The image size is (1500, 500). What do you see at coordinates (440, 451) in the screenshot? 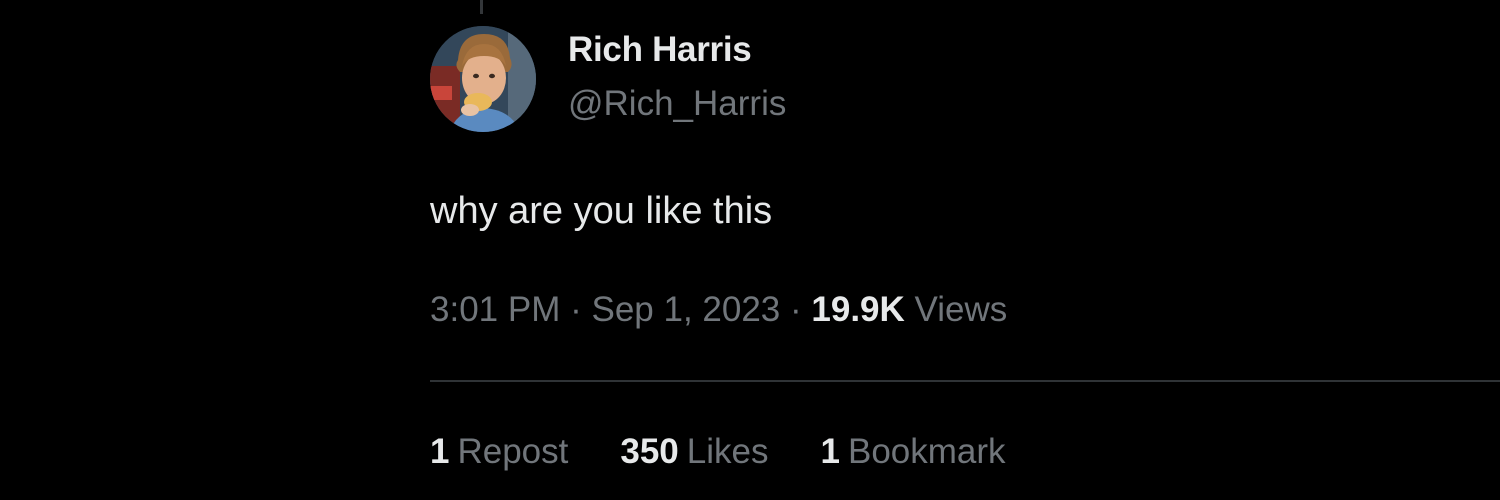
I see `reposts-count: 1` at bounding box center [440, 451].